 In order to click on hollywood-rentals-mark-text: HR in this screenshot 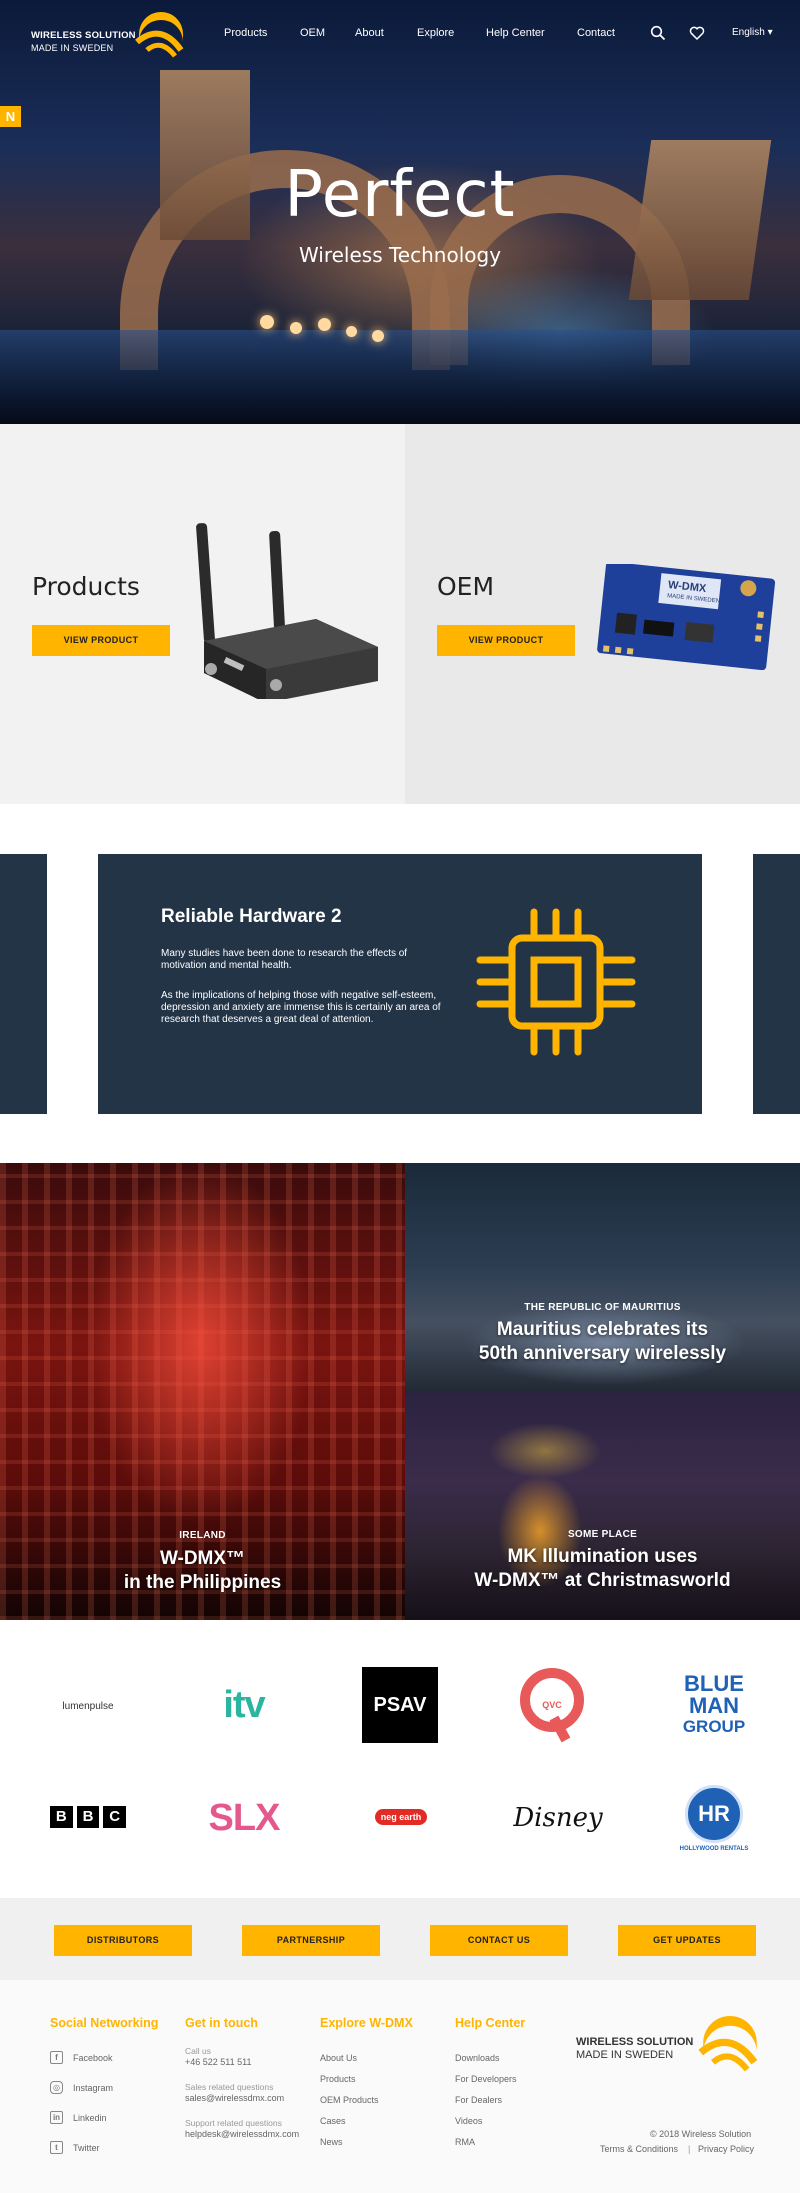, I will do `click(714, 1813)`.